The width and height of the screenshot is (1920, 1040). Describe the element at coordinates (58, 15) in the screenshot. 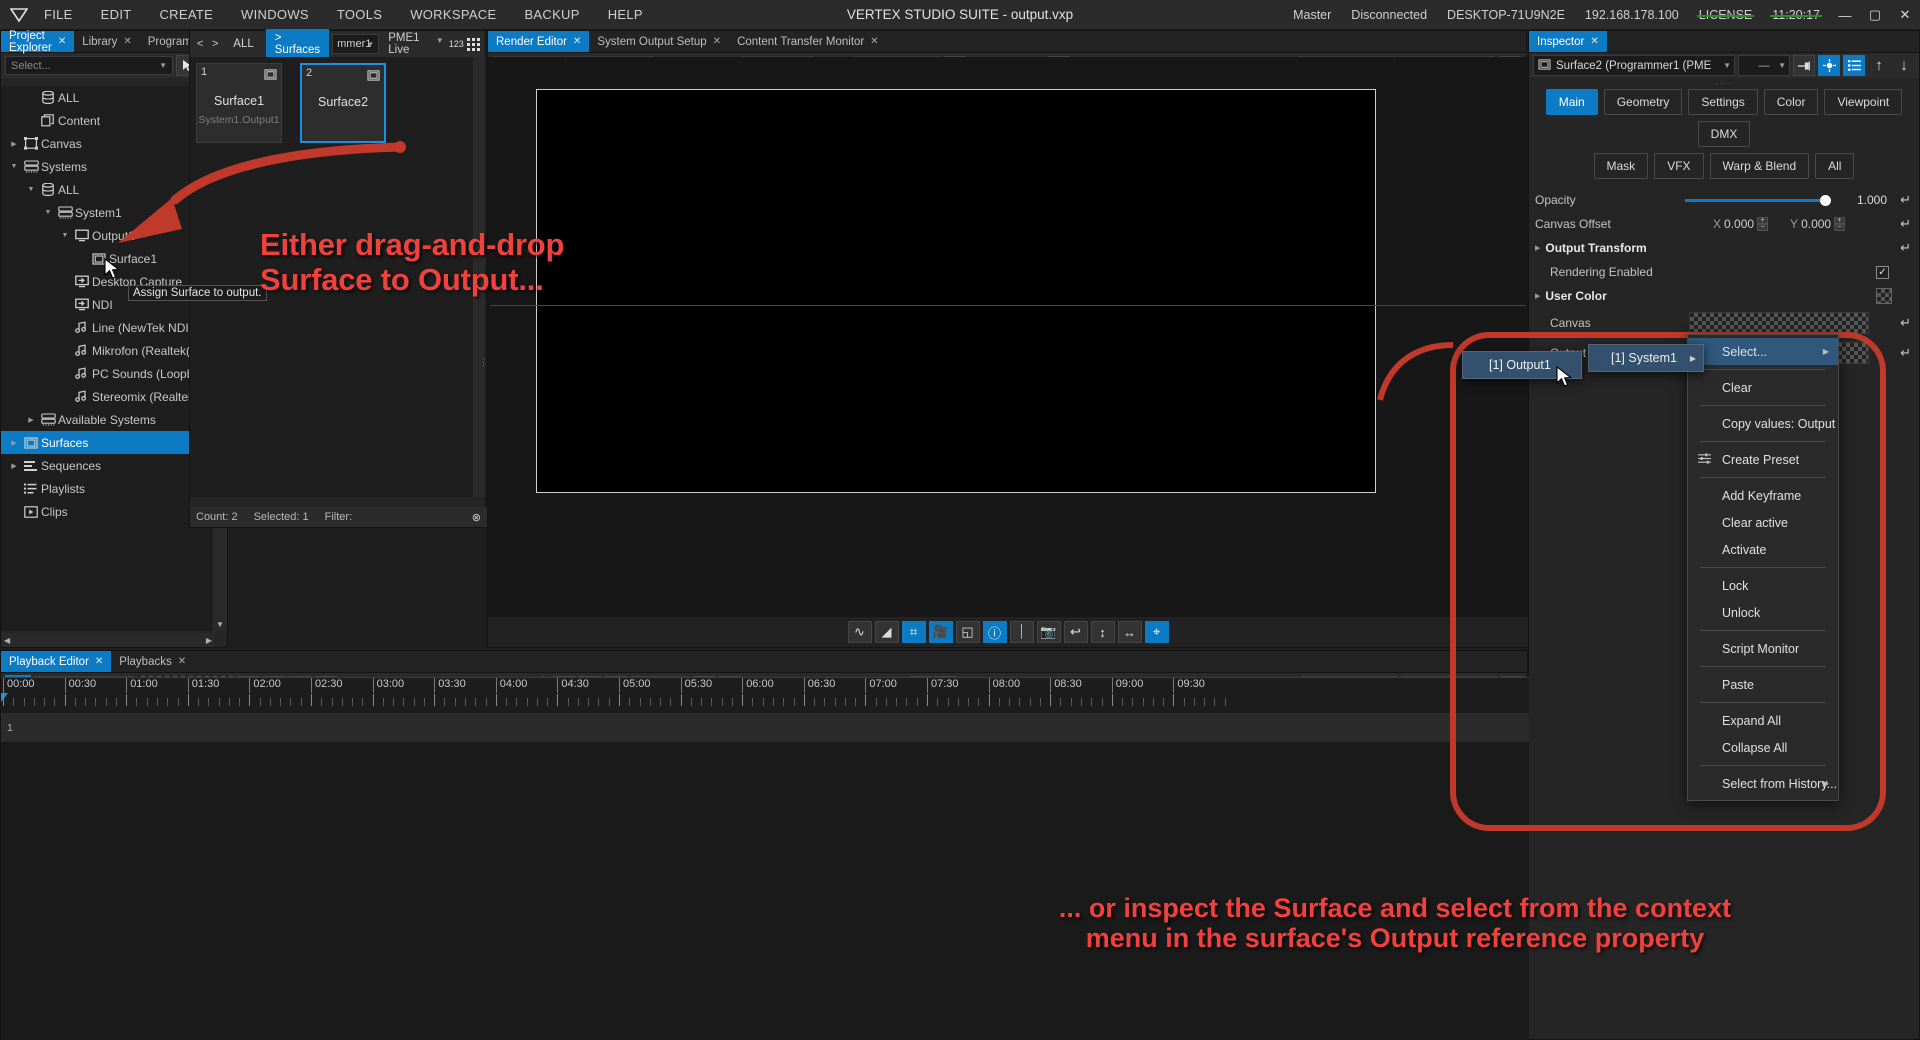

I see `menu-file: FILE` at that location.